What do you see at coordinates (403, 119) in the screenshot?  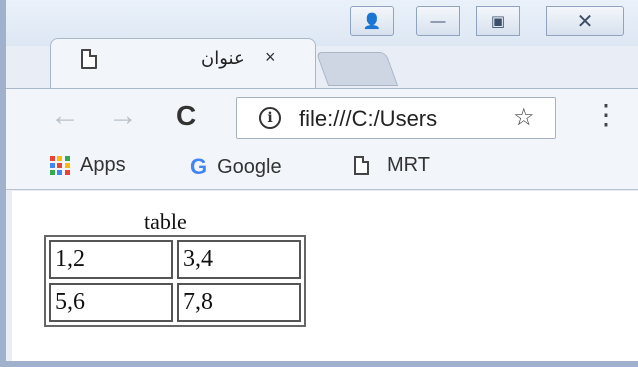 I see `url-text: file:///C:/Users` at bounding box center [403, 119].